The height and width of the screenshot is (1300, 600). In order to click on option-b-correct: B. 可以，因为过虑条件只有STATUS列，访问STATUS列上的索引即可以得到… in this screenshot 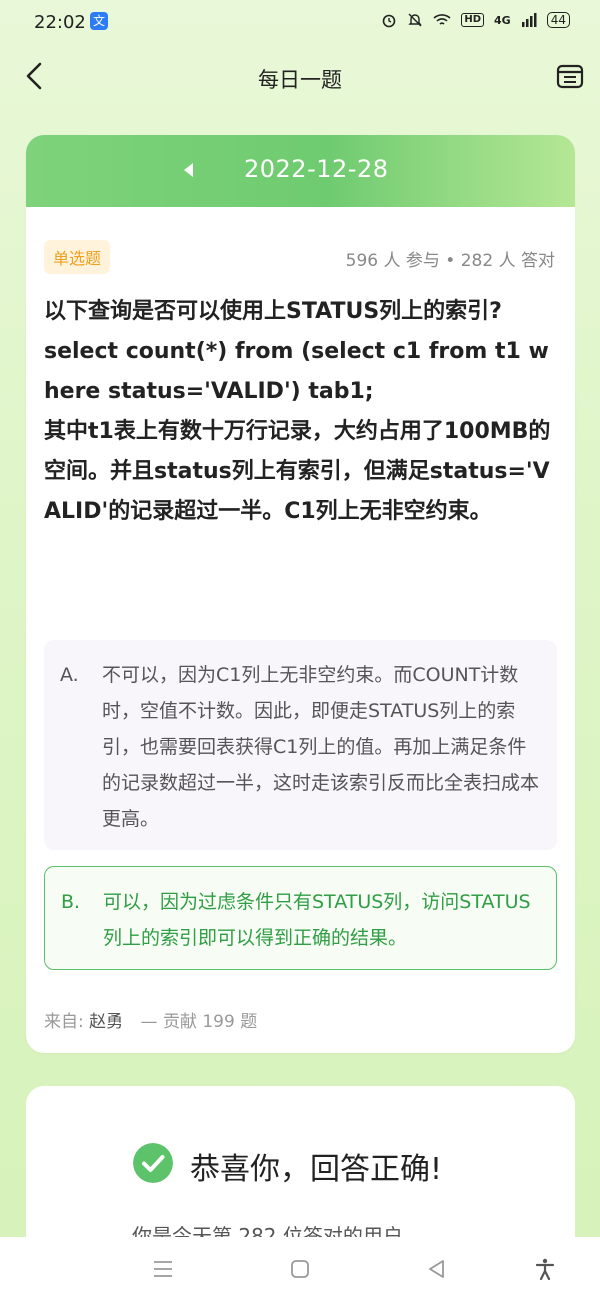, I will do `click(300, 918)`.